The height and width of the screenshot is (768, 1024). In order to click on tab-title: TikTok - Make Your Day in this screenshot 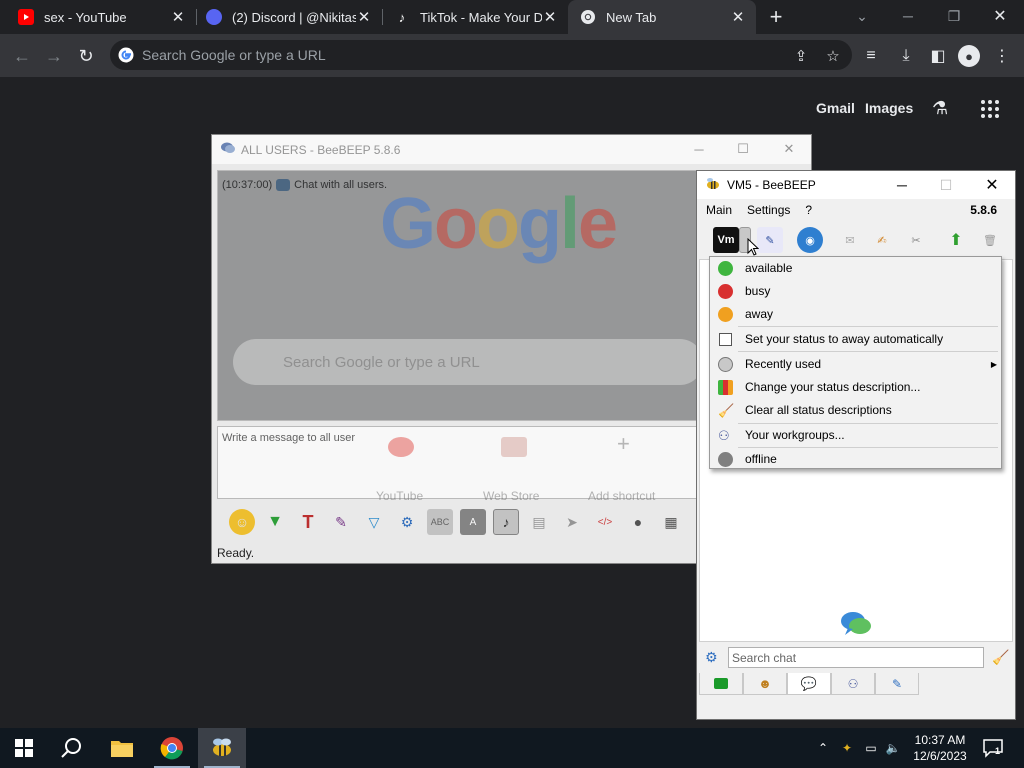, I will do `click(481, 17)`.